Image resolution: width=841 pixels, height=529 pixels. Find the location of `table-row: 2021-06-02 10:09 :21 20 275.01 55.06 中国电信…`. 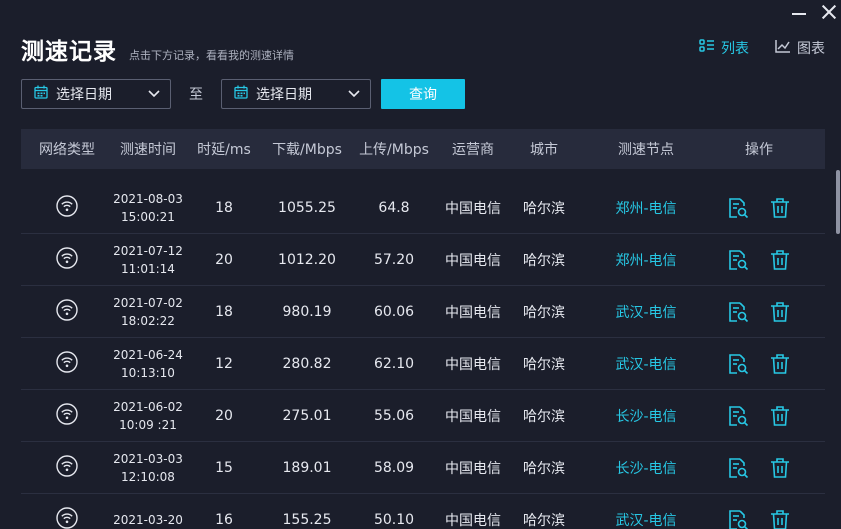

table-row: 2021-06-02 10:09 :21 20 275.01 55.06 中国电信… is located at coordinates (423, 416).